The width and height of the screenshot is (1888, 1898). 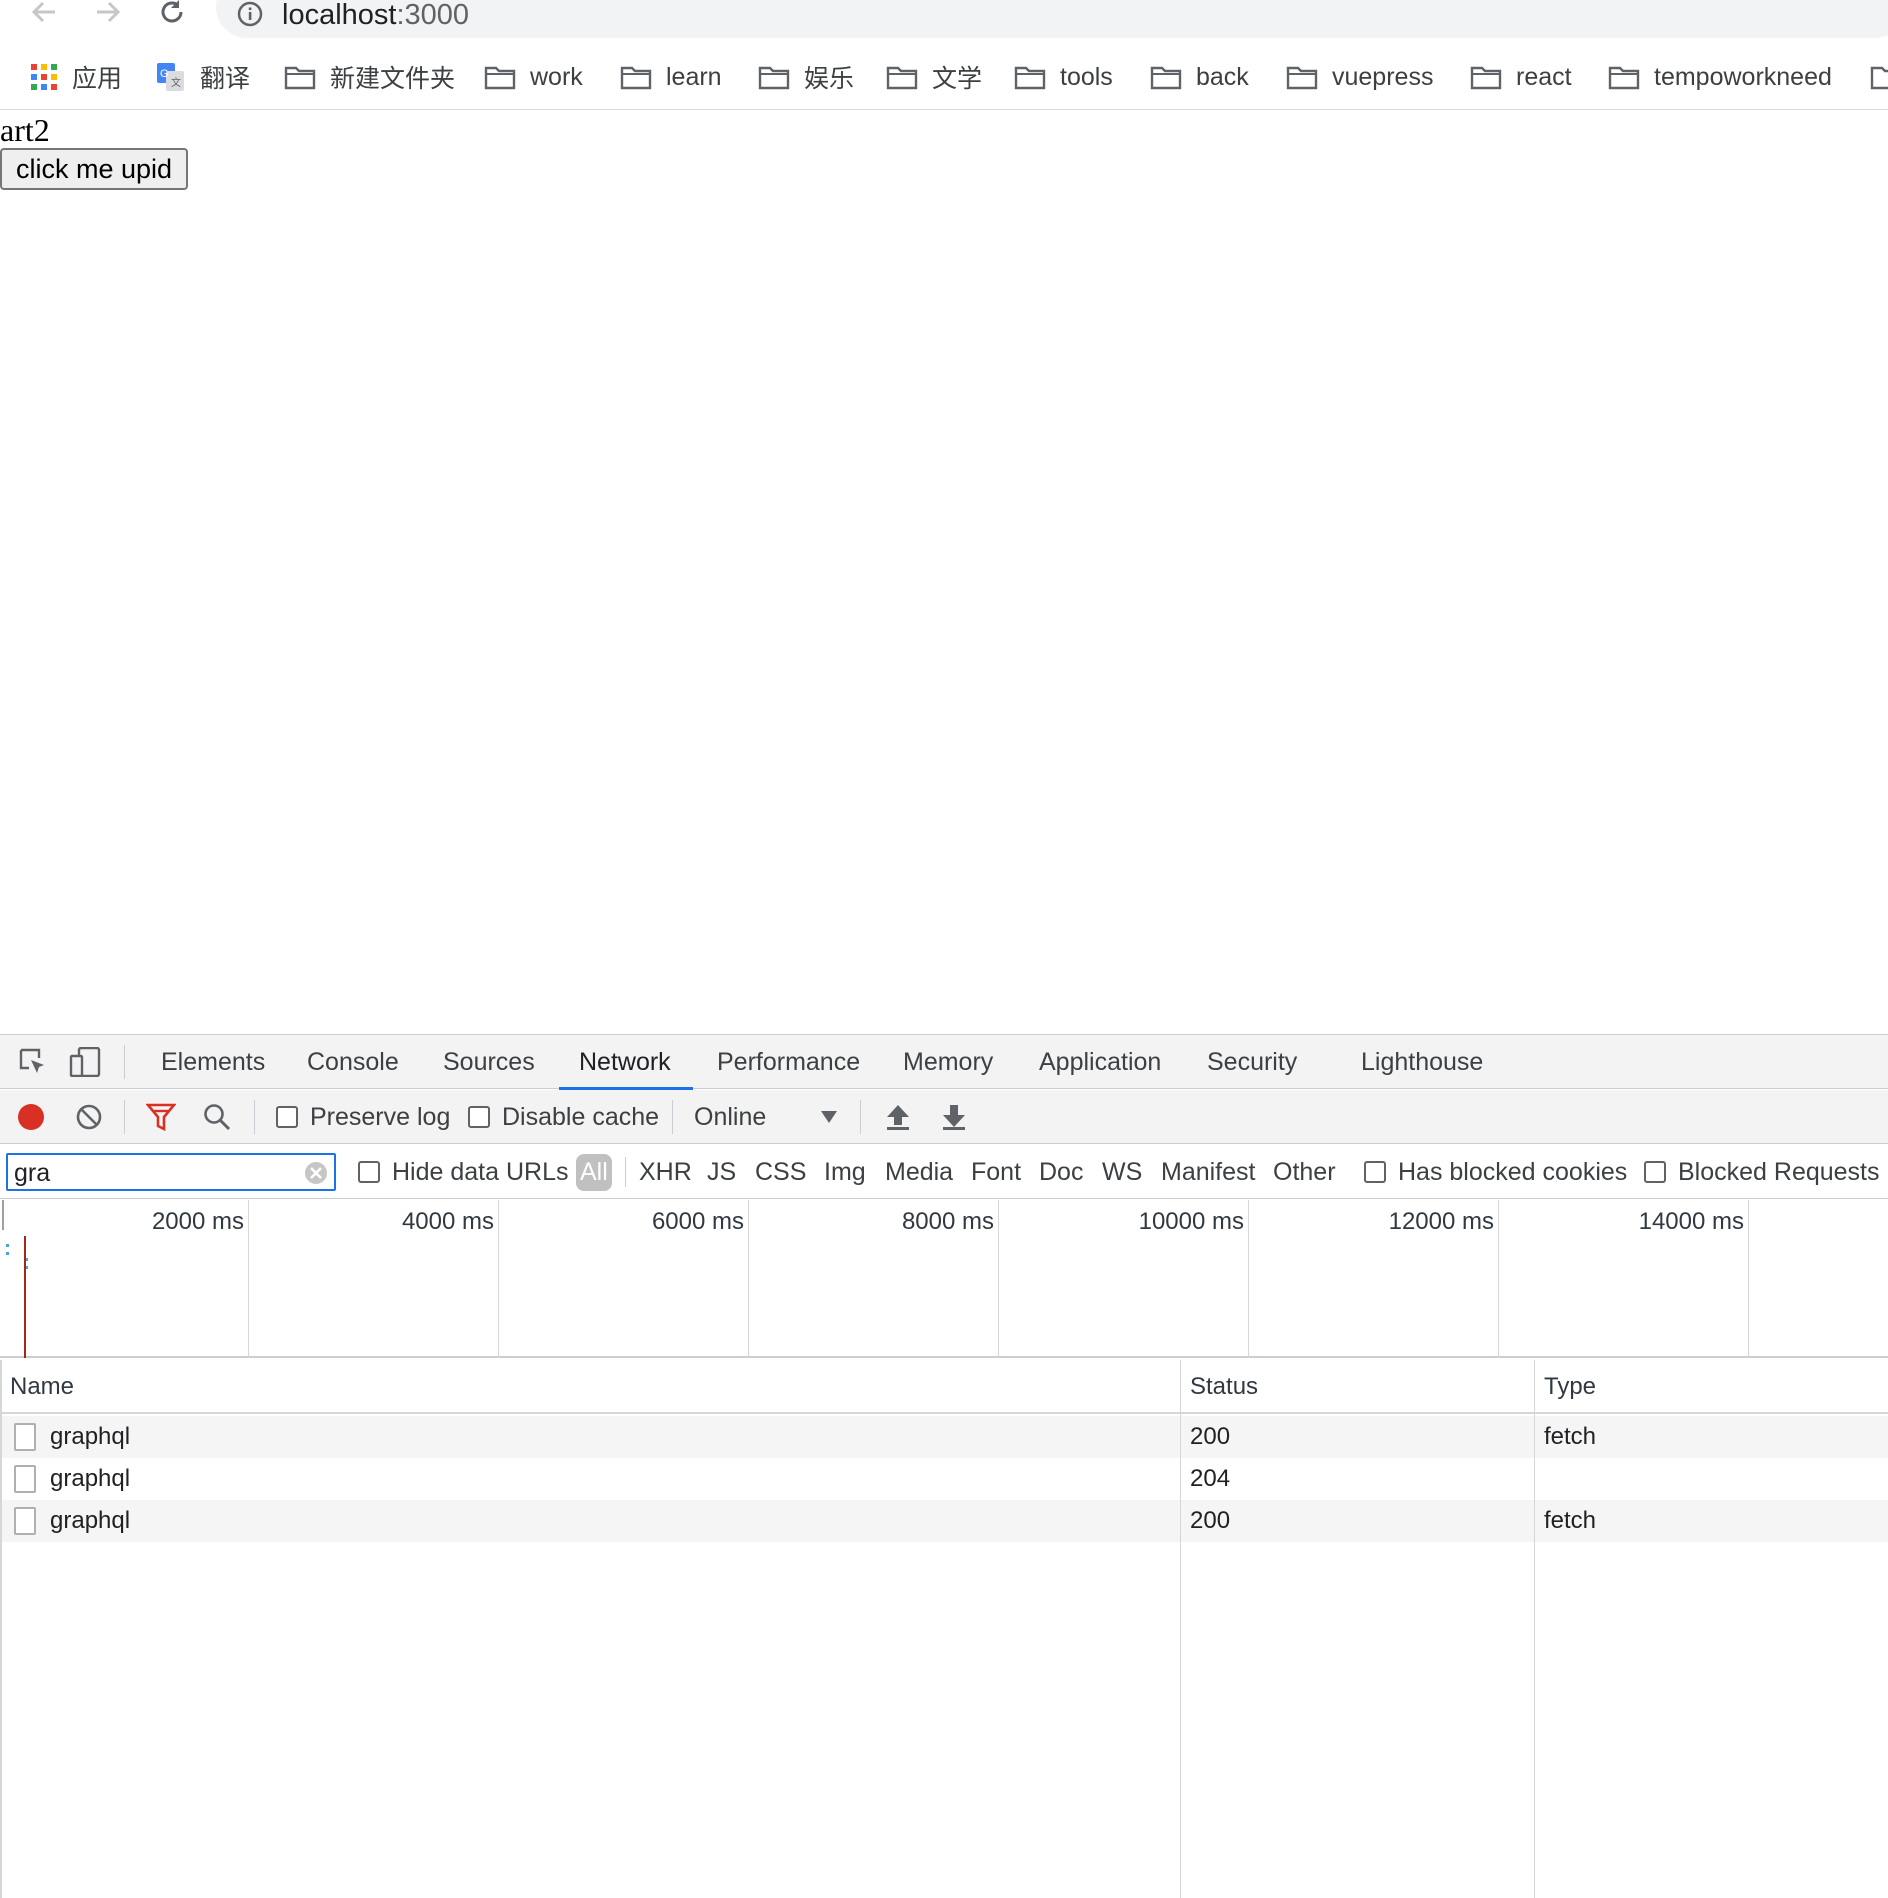 I want to click on tab-application: Application, so click(x=1100, y=1062).